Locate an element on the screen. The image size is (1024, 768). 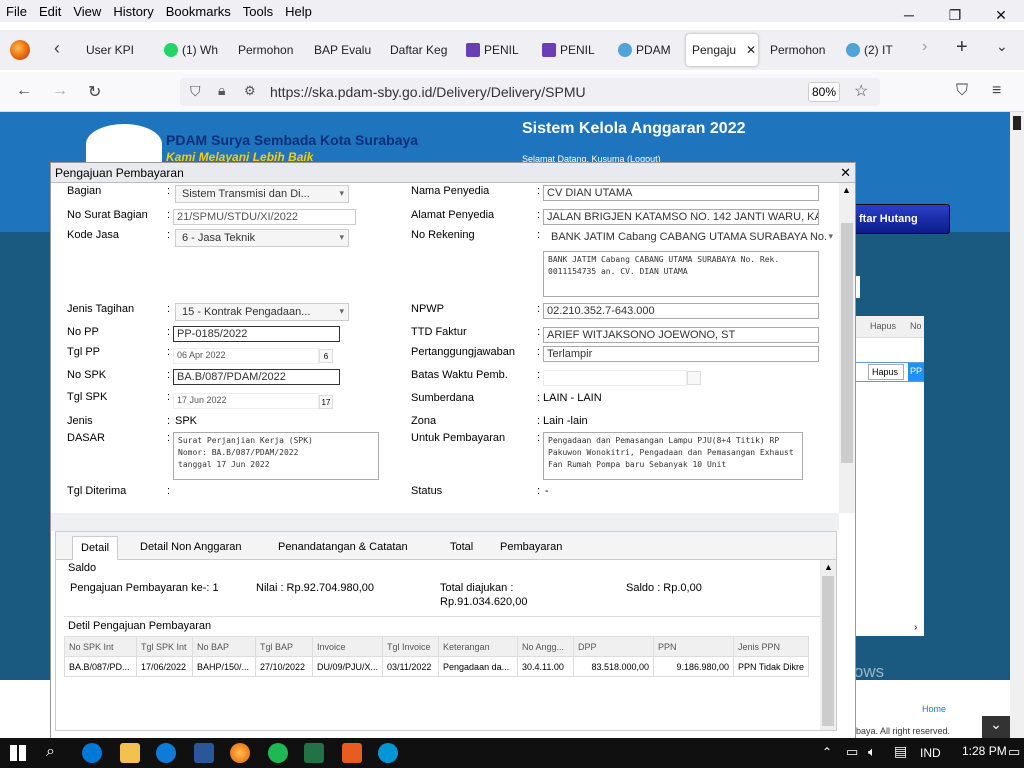
menu-file: File is located at coordinates (16, 11).